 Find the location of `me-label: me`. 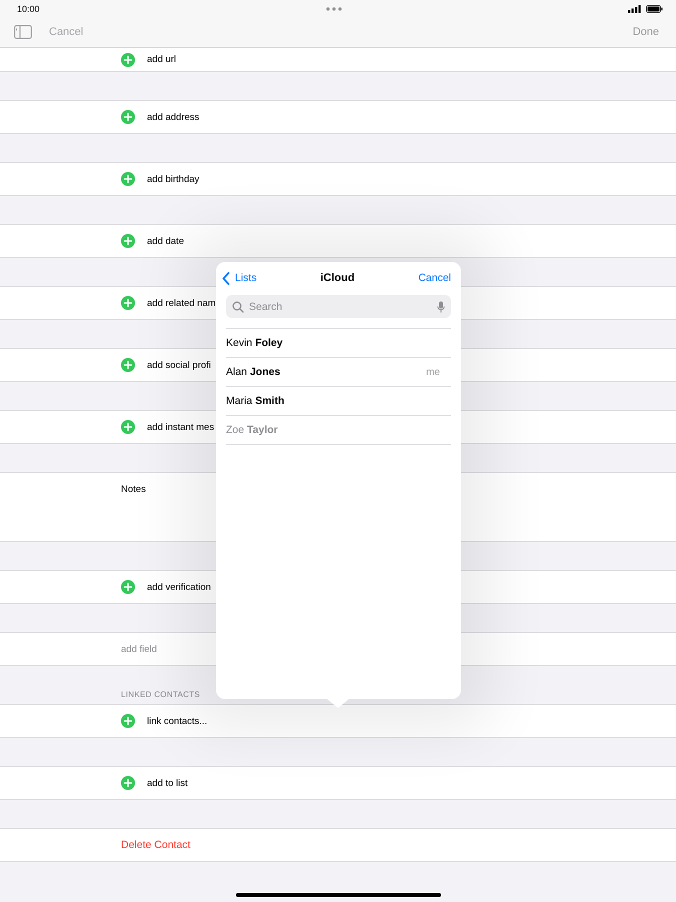

me-label: me is located at coordinates (433, 372).